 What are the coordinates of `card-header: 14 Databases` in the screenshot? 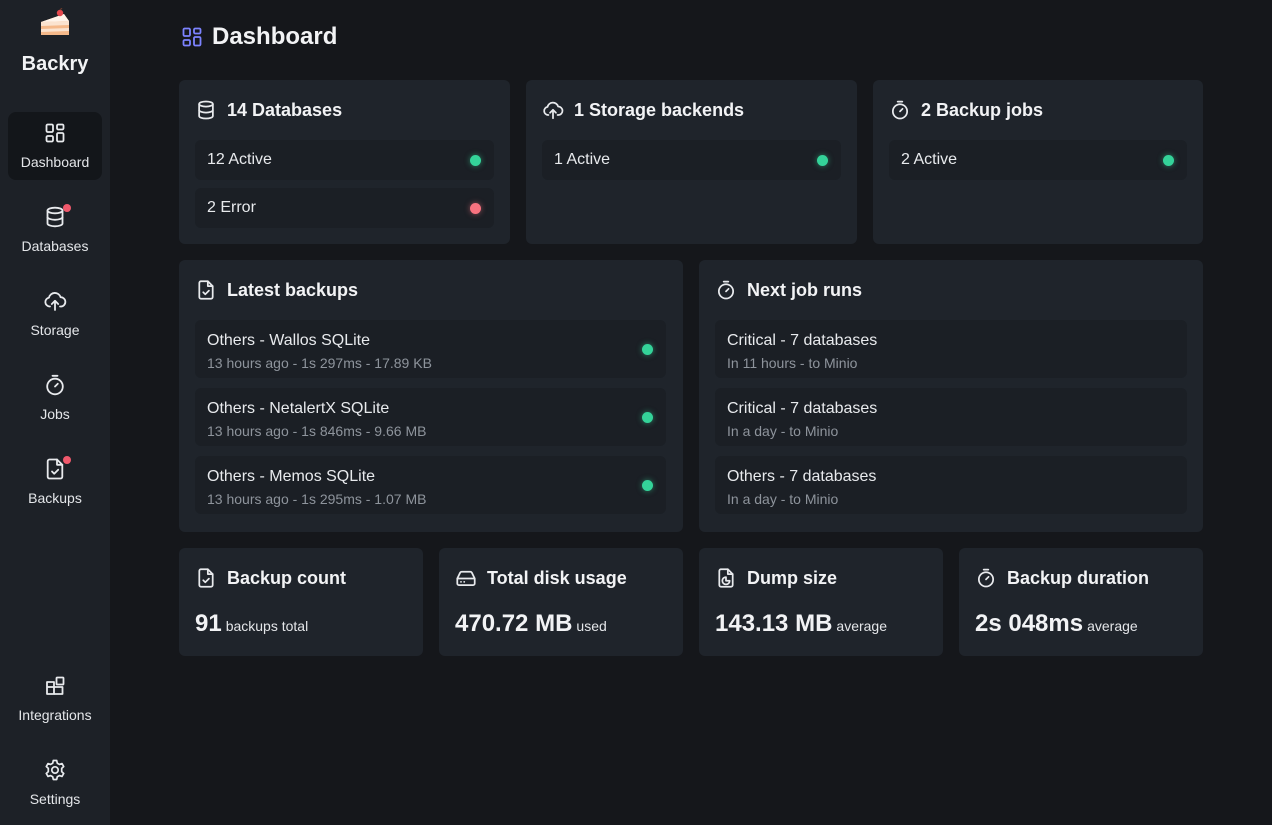 It's located at (268, 110).